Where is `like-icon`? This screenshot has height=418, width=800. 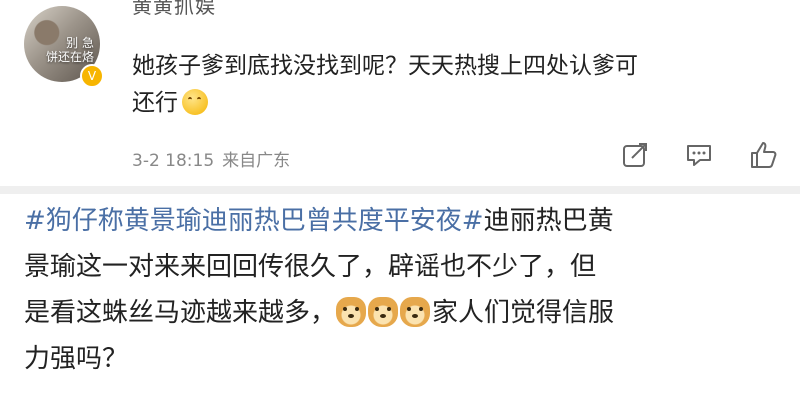 like-icon is located at coordinates (764, 155).